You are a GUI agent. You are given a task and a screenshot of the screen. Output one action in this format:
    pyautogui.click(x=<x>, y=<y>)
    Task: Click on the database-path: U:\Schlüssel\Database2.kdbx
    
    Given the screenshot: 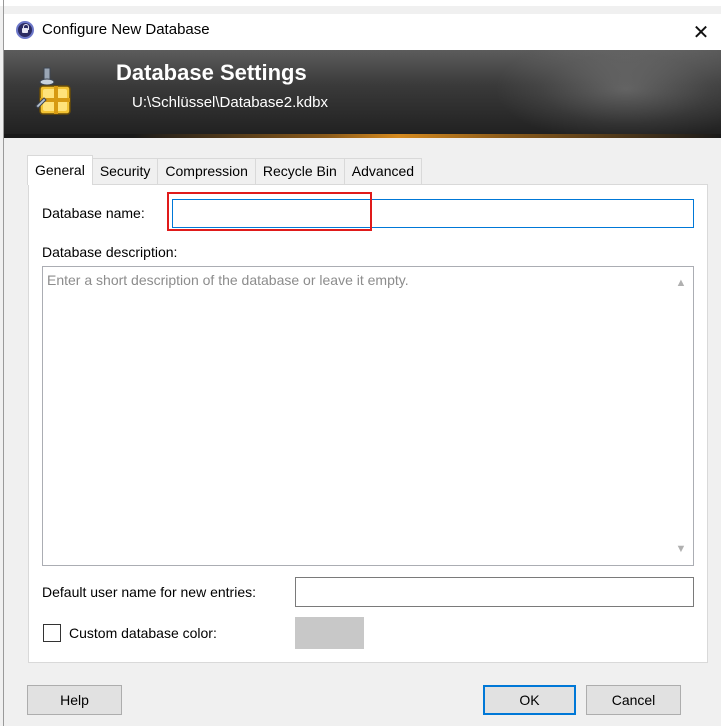 What is the action you would take?
    pyautogui.click(x=230, y=102)
    